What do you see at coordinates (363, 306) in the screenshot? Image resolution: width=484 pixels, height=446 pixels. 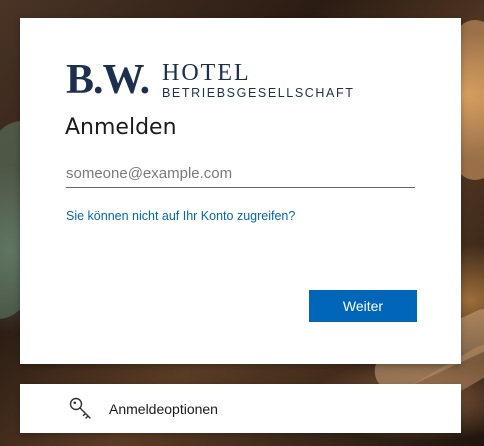 I see `next-button: Weiter` at bounding box center [363, 306].